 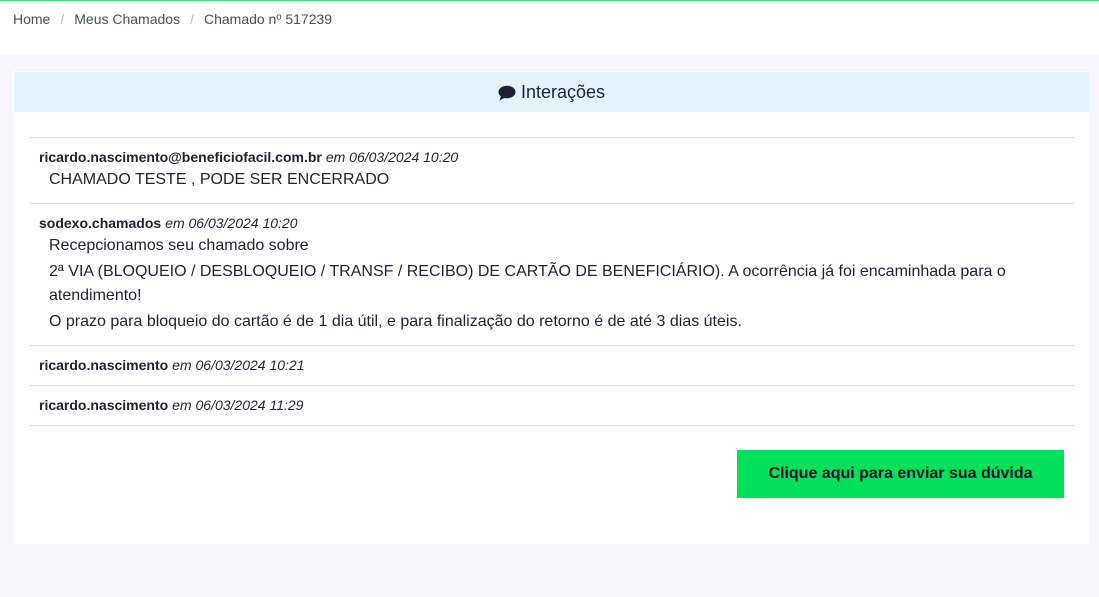 I want to click on interaction-meta: ricardo.nascimento em 06/03/2024 10:21, so click(x=552, y=365).